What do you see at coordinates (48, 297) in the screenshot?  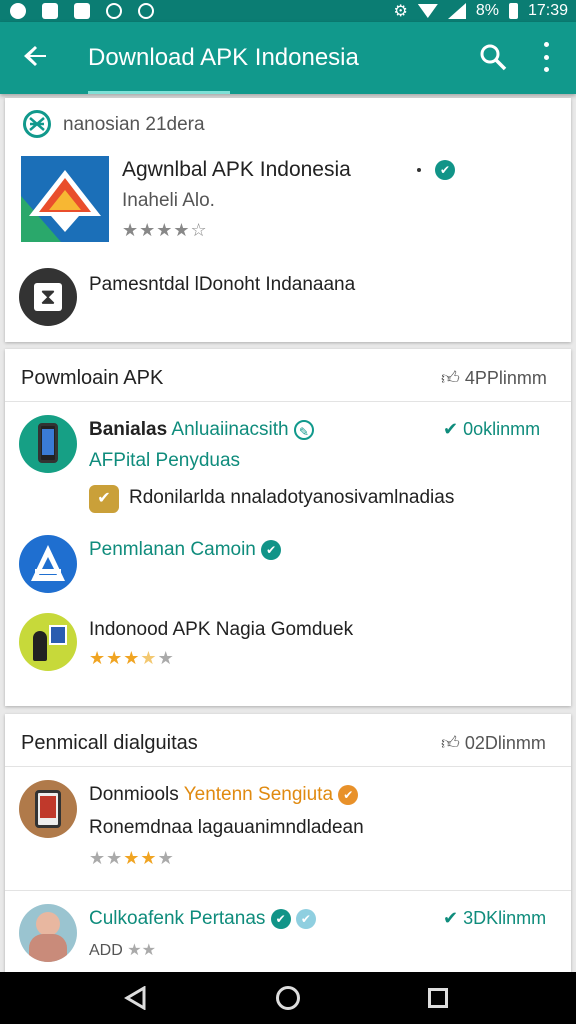 I see `promo-icon: ⧗` at bounding box center [48, 297].